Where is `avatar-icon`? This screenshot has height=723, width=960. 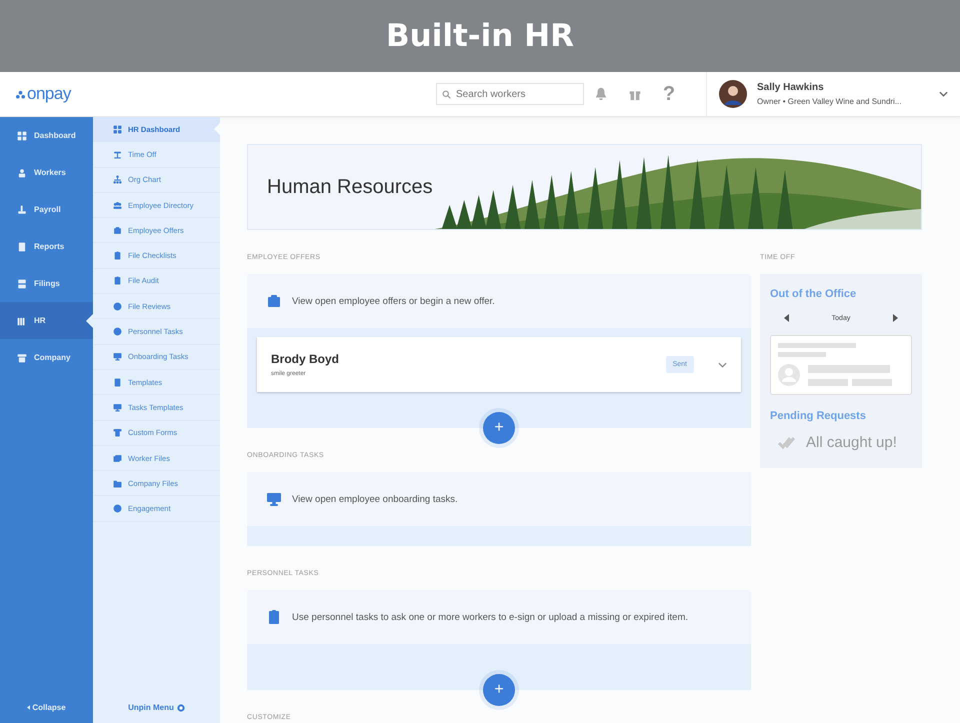 avatar-icon is located at coordinates (733, 94).